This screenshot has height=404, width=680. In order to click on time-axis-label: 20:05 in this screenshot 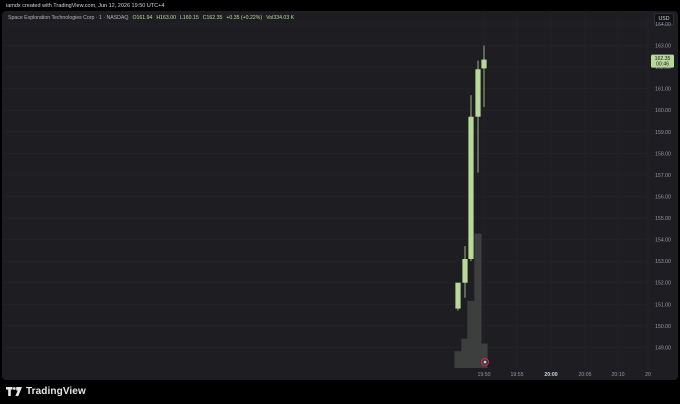, I will do `click(585, 375)`.